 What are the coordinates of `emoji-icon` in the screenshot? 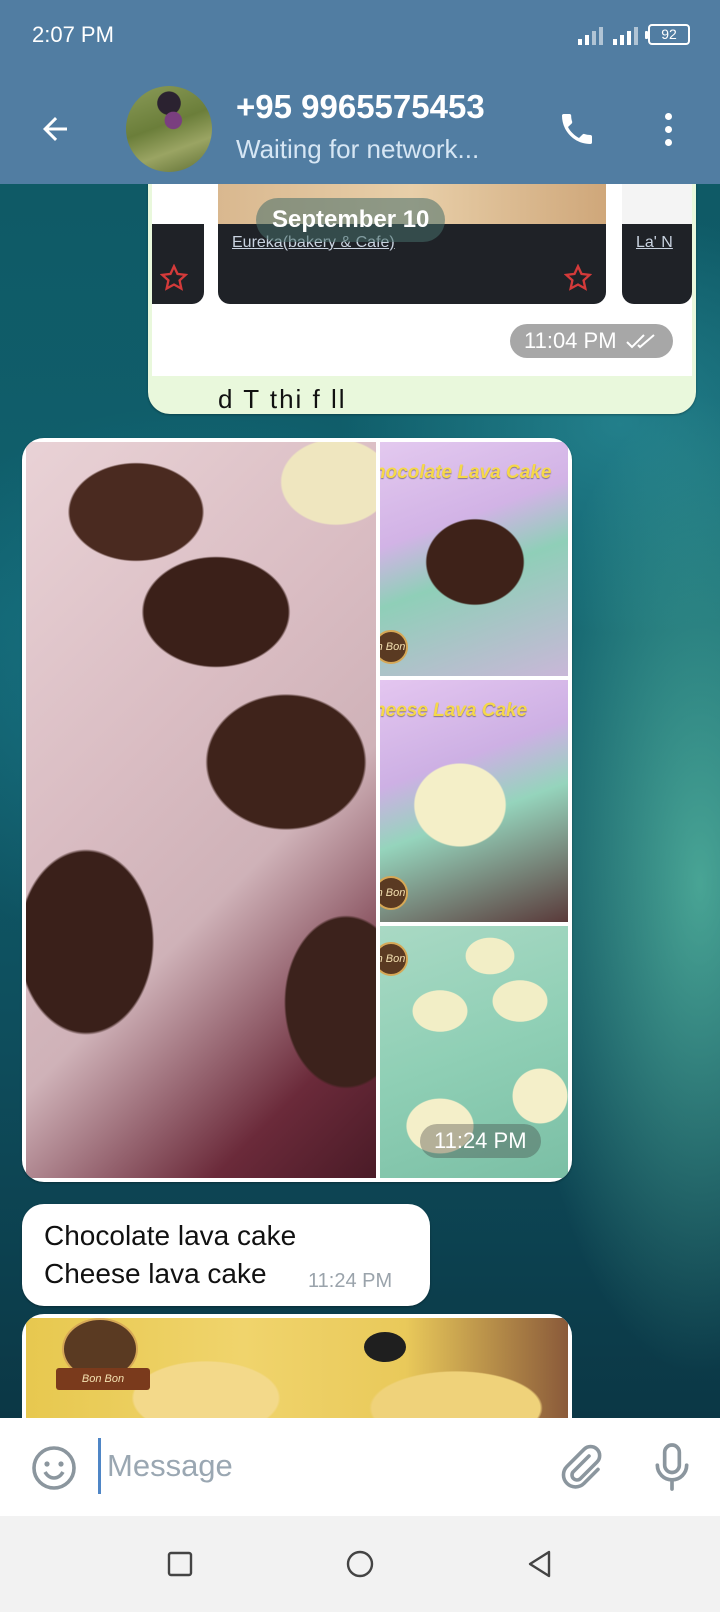 It's located at (54, 1468).